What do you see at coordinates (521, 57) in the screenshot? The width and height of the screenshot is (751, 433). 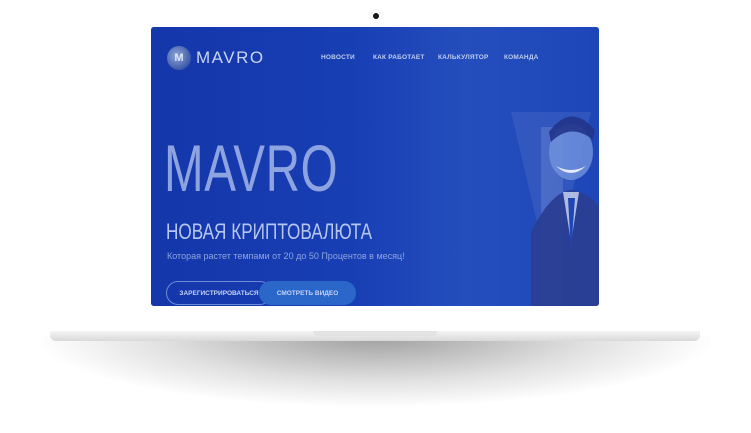 I see `nav-team: КОМАНДА` at bounding box center [521, 57].